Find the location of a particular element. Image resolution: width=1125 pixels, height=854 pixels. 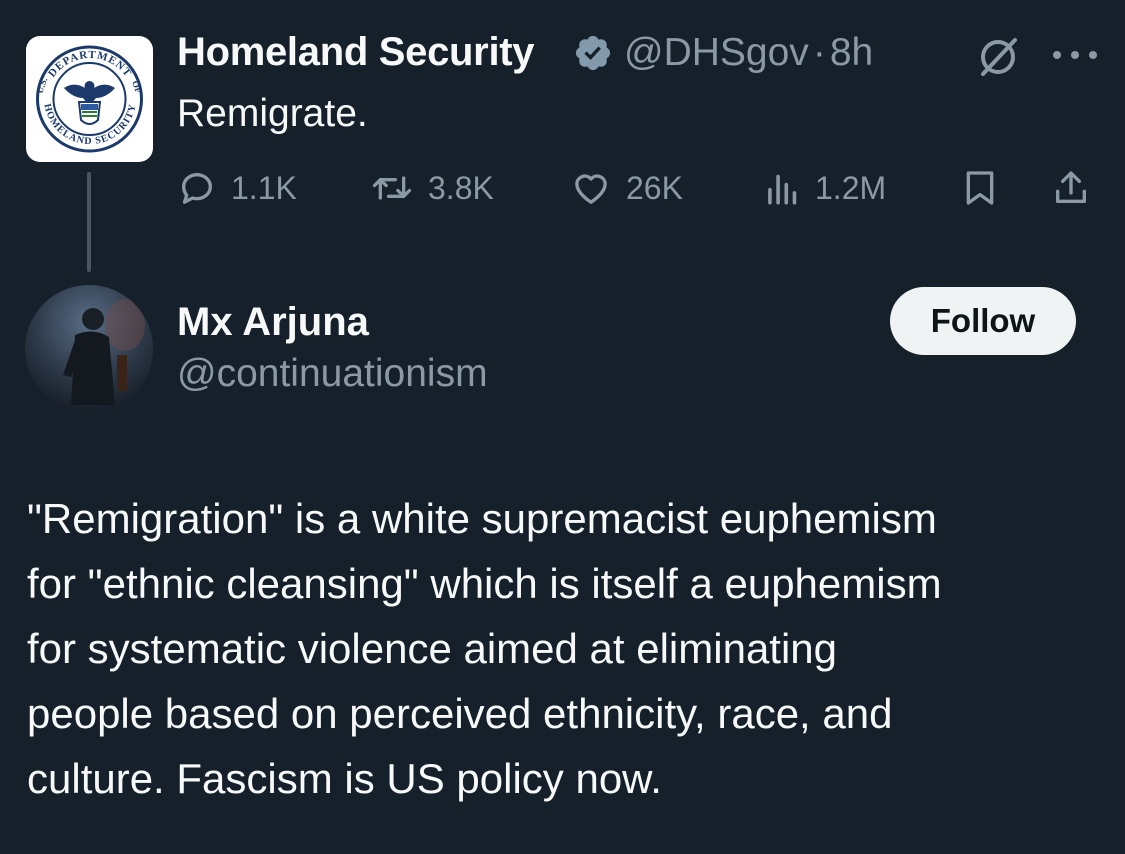

dhs-seal-icon: DEPARTMENT HOMELAND SECURITY U.S. OF is located at coordinates (89, 99).